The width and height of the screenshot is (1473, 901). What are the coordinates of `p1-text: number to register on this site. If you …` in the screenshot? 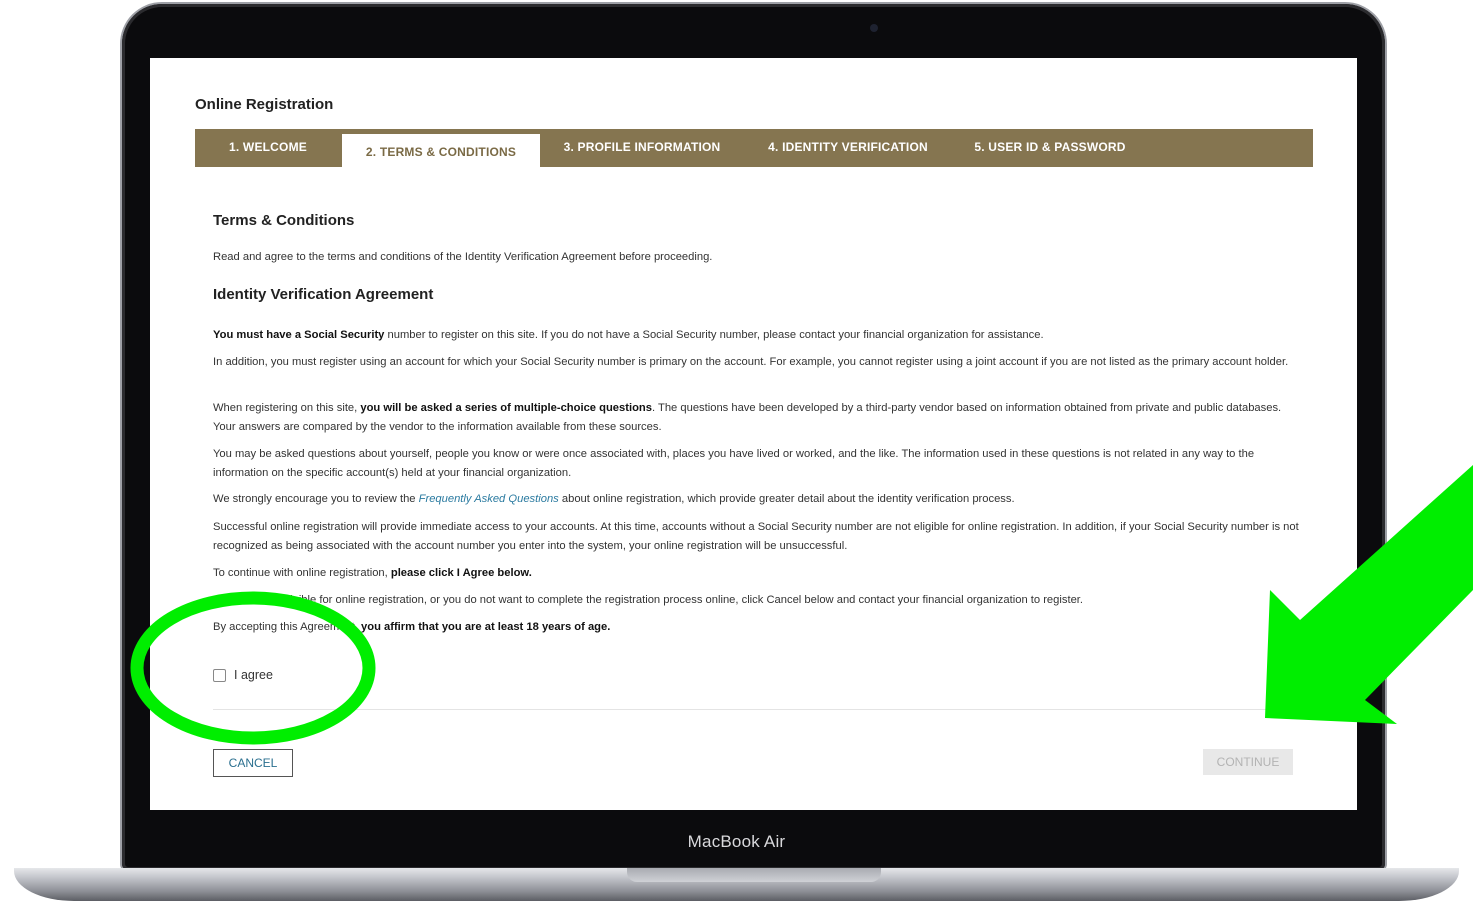 It's located at (714, 335).